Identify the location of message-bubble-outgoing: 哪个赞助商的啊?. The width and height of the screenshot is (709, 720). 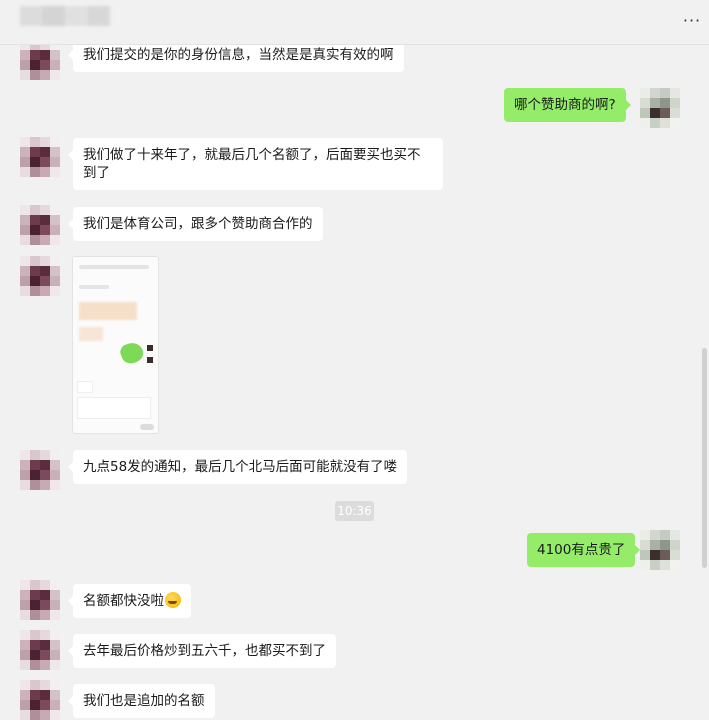
(567, 105).